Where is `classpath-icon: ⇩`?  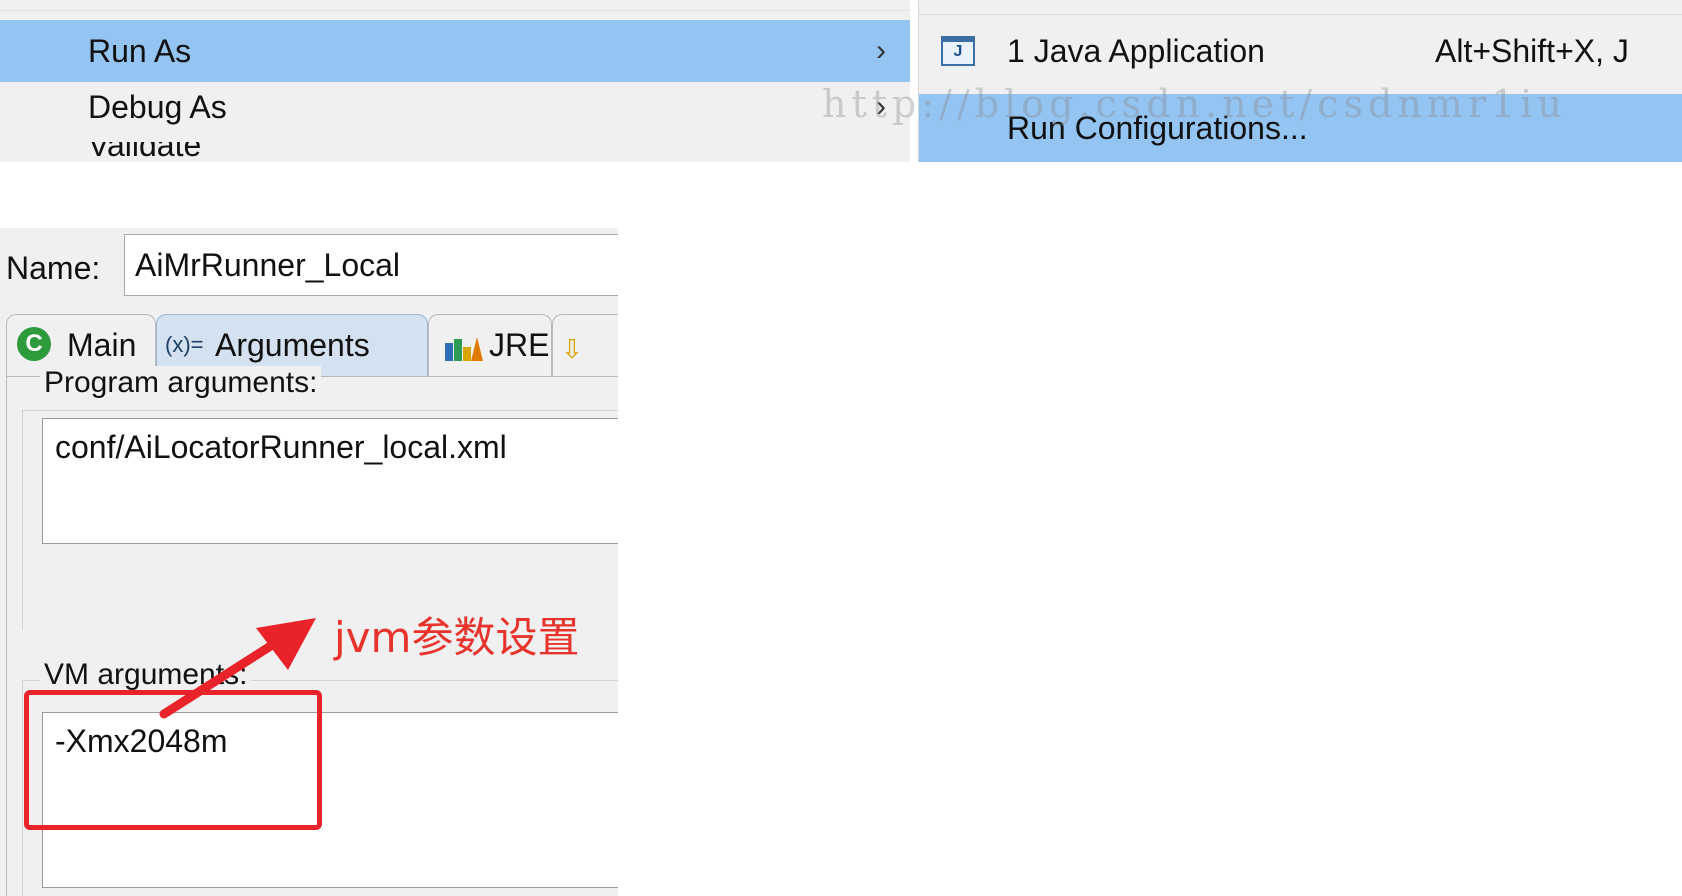
classpath-icon: ⇩ is located at coordinates (572, 349).